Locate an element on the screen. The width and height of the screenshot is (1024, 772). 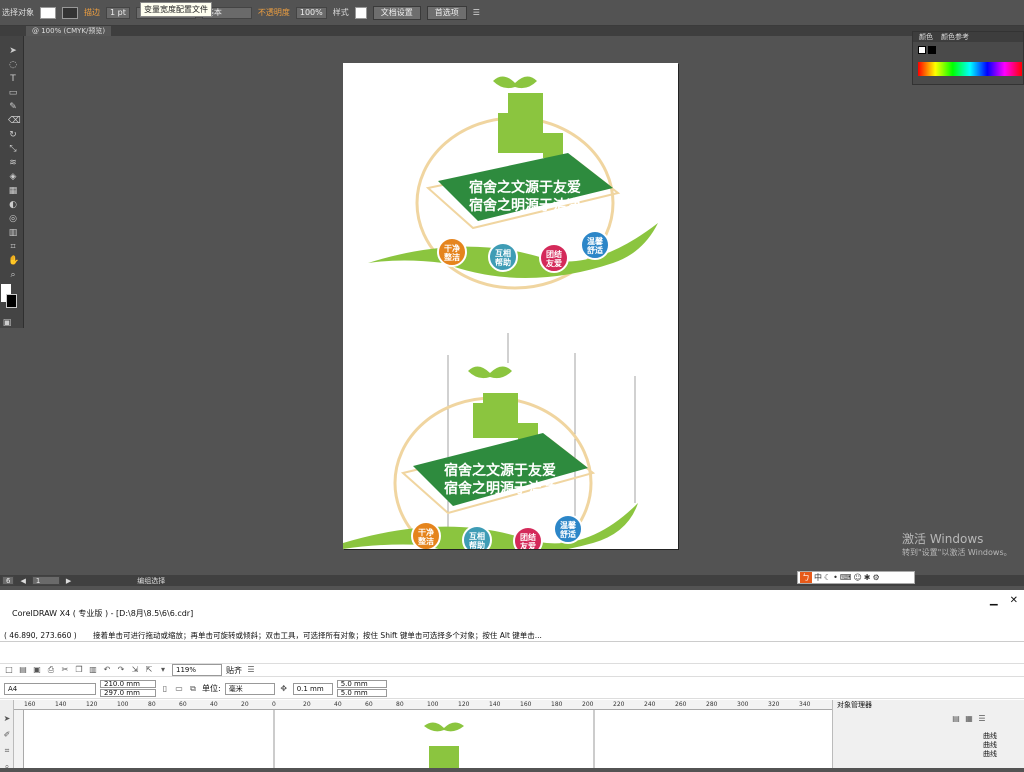
black-swatch is located at coordinates (932, 50).